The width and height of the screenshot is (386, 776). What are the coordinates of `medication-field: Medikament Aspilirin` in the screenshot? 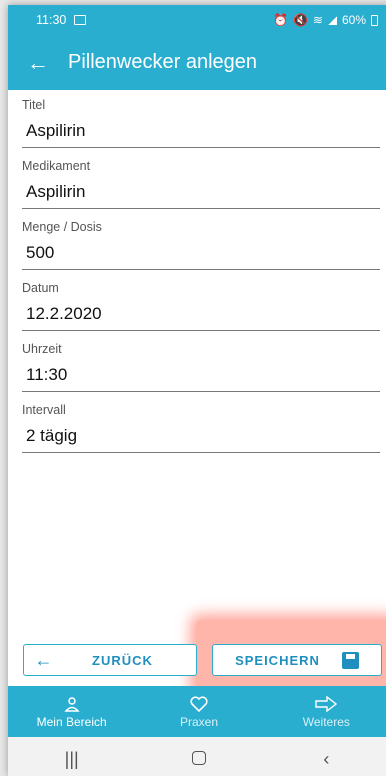 It's located at (197, 181).